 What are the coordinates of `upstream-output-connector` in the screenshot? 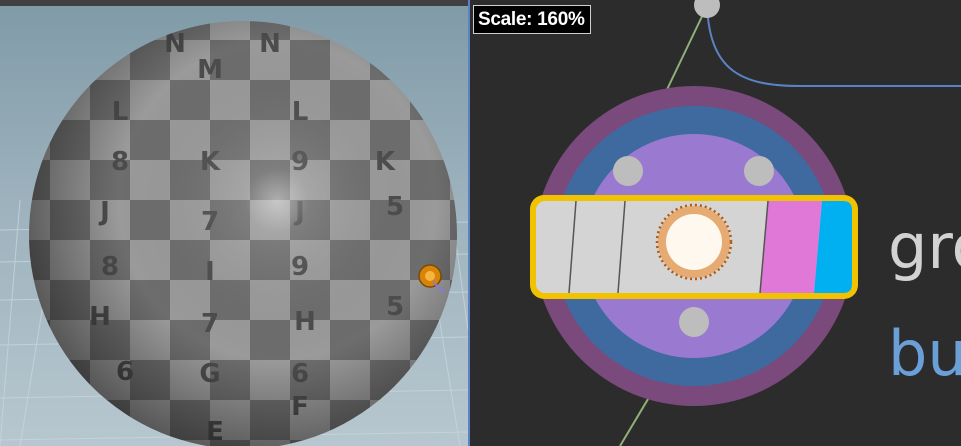 It's located at (707, 9).